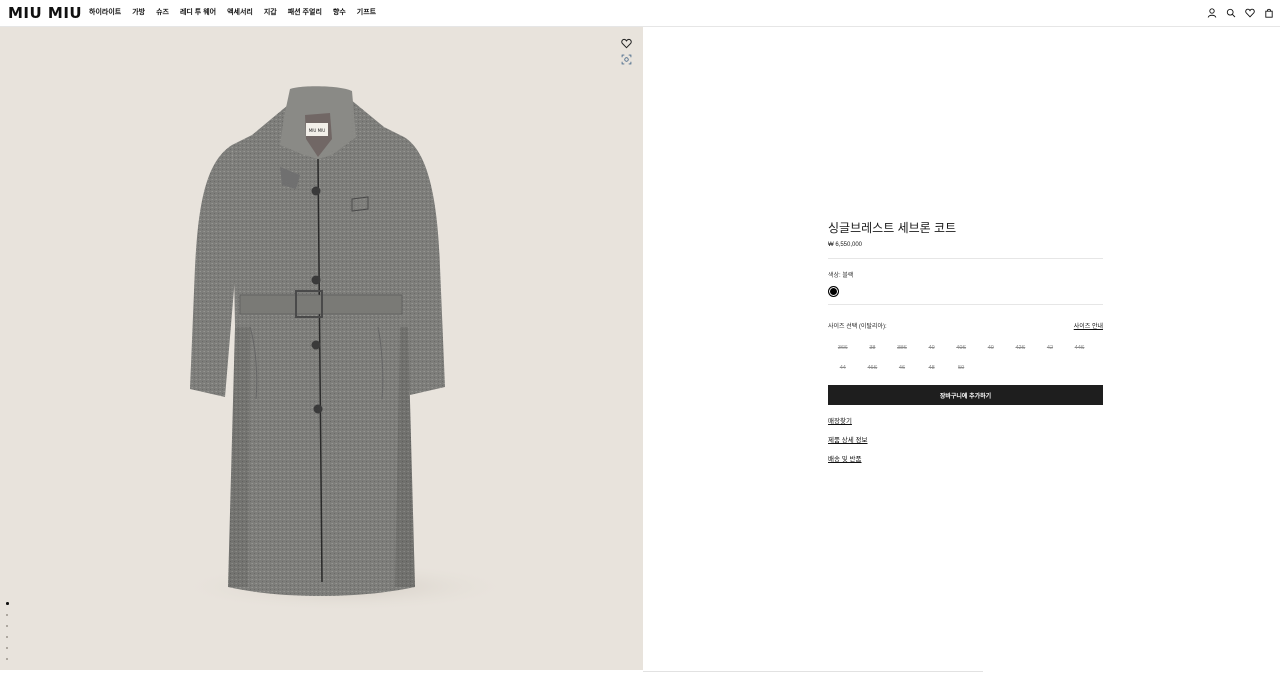 The height and width of the screenshot is (673, 1280). I want to click on nav-bags: 가방, so click(138, 13).